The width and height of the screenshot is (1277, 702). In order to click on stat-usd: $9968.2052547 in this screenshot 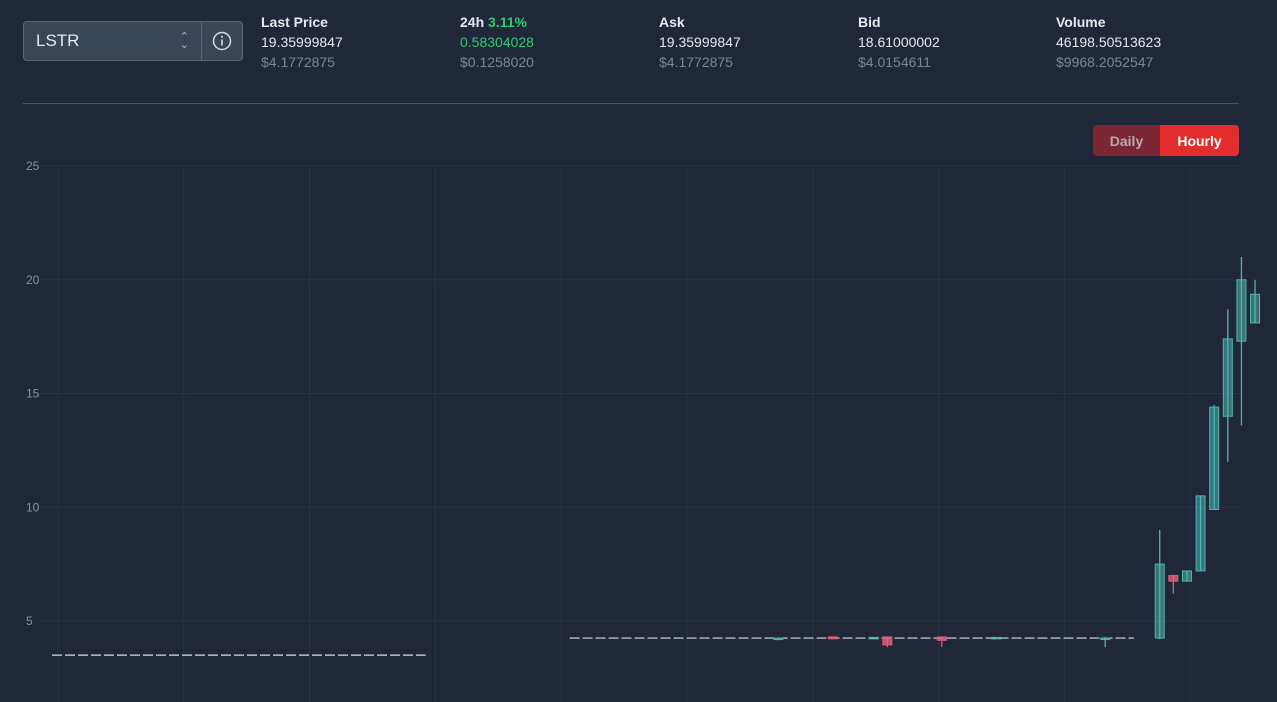, I will do `click(1105, 62)`.